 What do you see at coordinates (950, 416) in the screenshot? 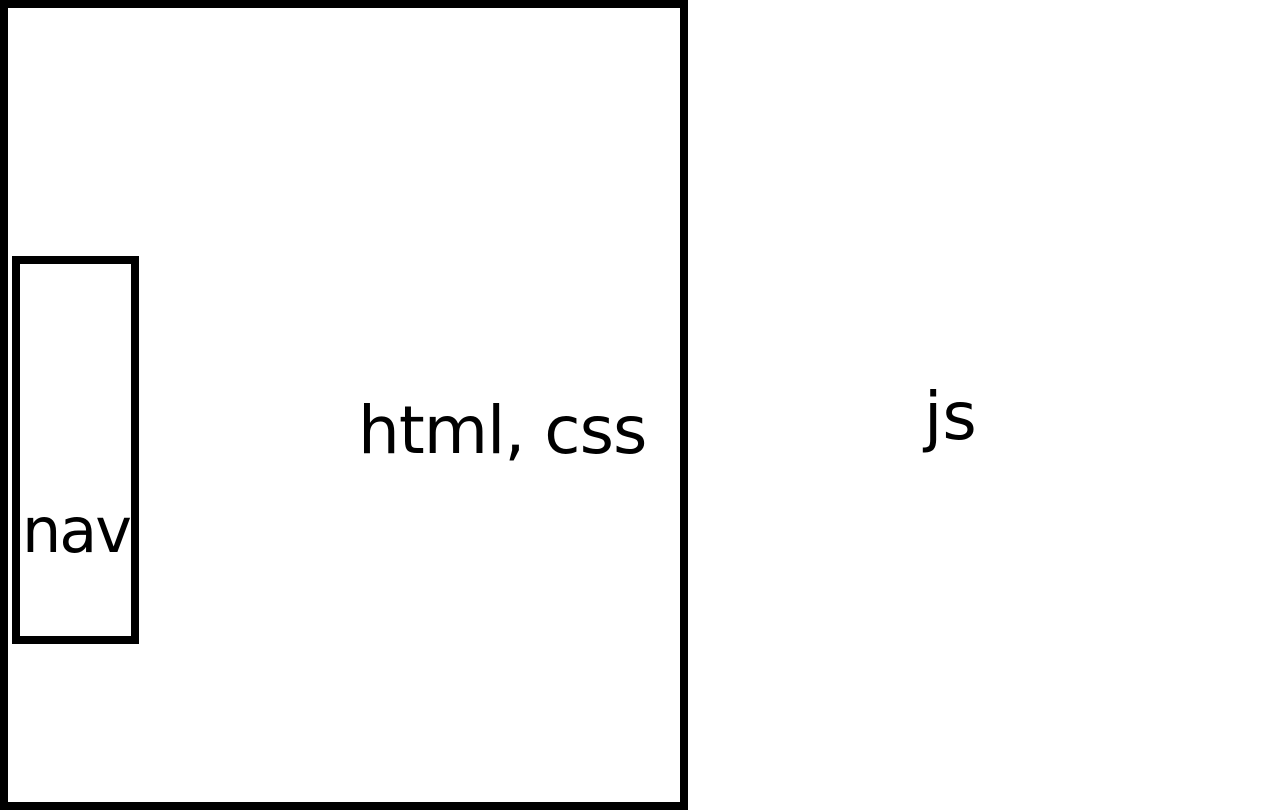
I see `js-label: js` at bounding box center [950, 416].